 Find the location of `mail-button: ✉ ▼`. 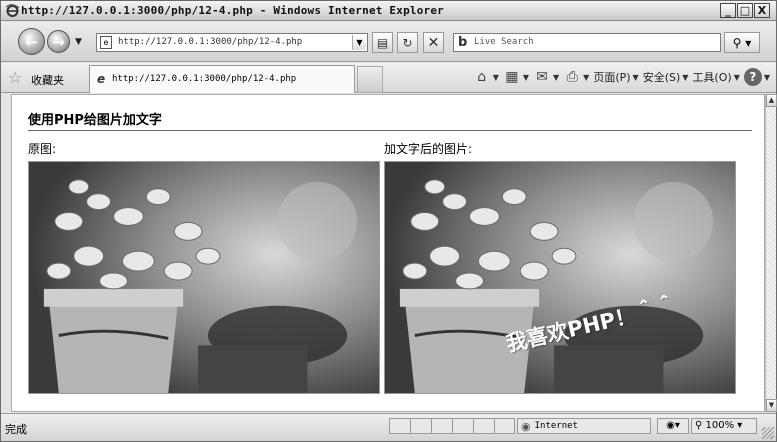

mail-button: ✉ ▼ is located at coordinates (546, 77).